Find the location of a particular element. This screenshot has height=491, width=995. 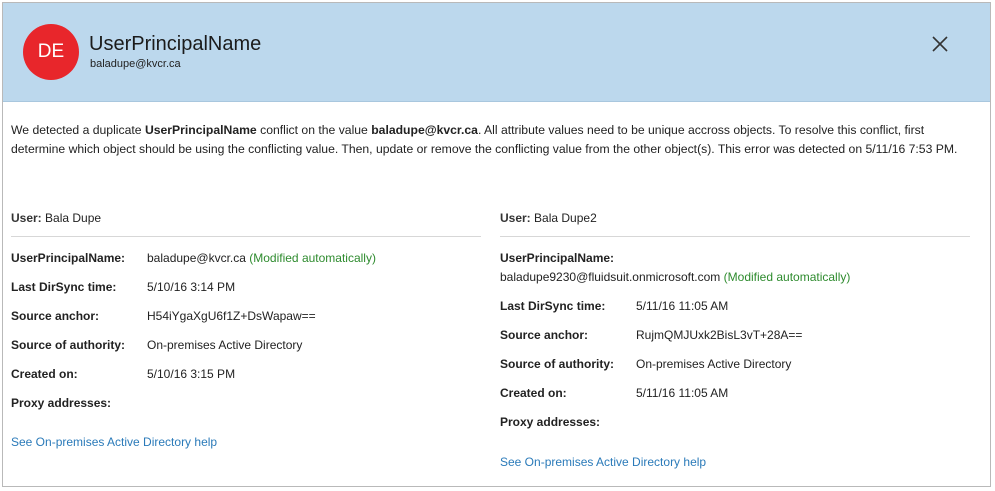

upn-value: baladupe@kvcr.ca is located at coordinates (196, 258).